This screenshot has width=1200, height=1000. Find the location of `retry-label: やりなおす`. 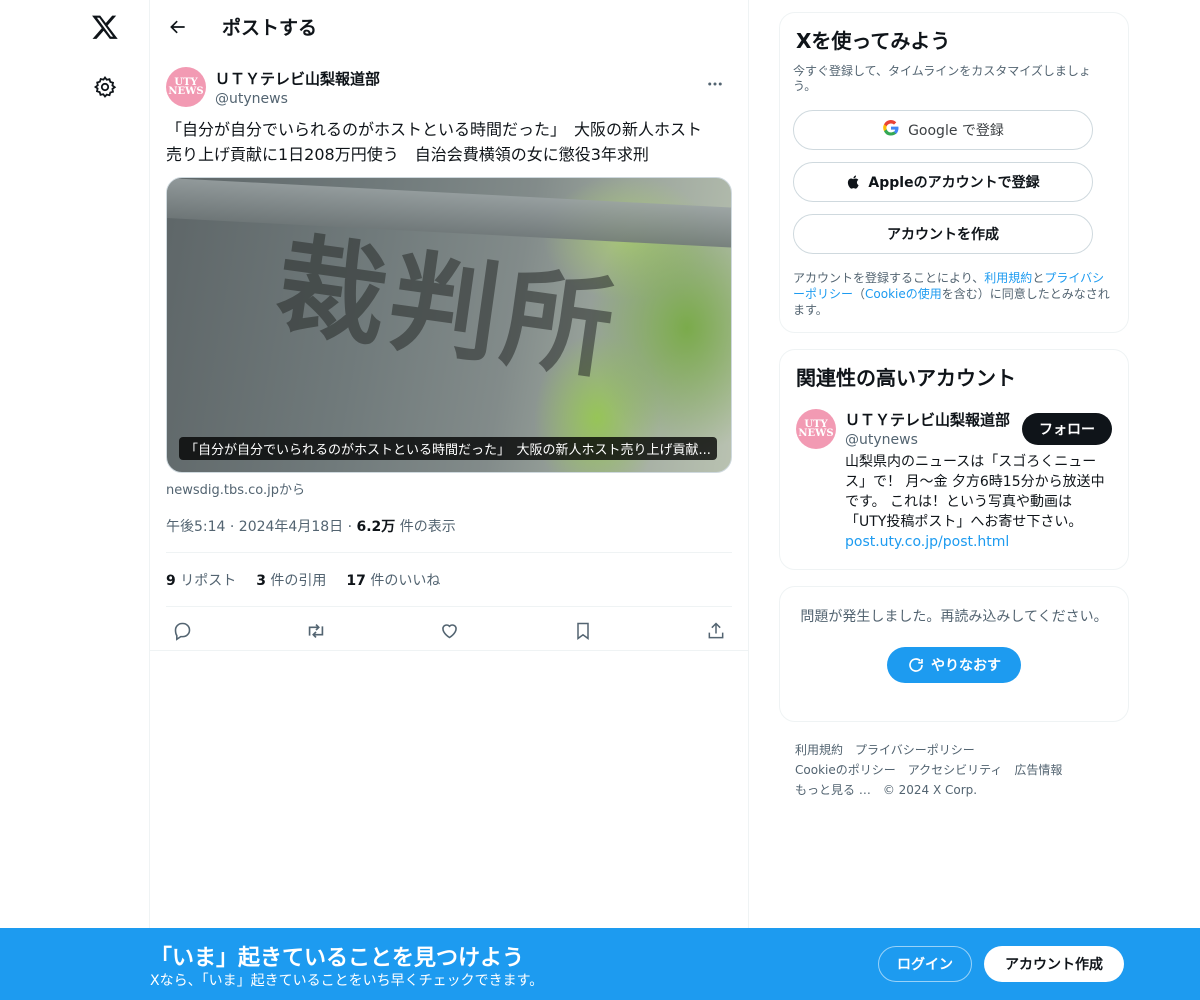

retry-label: やりなおす is located at coordinates (966, 666).